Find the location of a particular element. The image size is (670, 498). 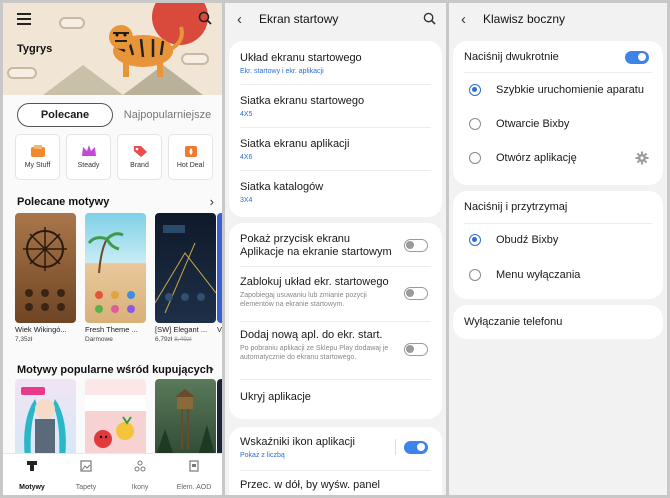

nav-icons: Ikony is located at coordinates (140, 477).